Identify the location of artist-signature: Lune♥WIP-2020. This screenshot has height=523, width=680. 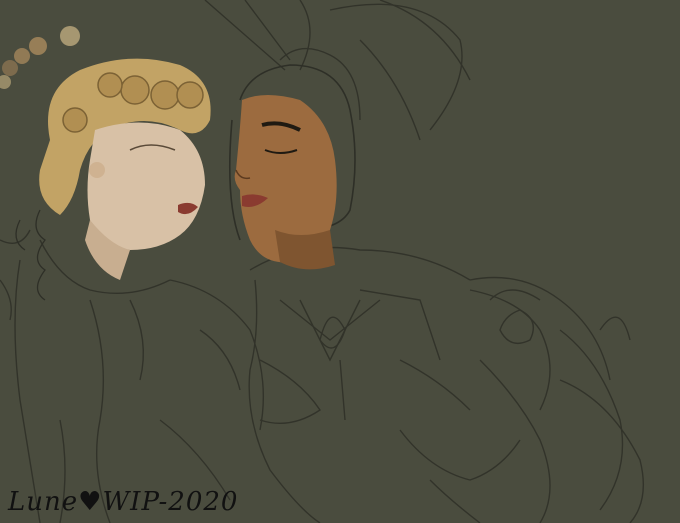
(123, 502).